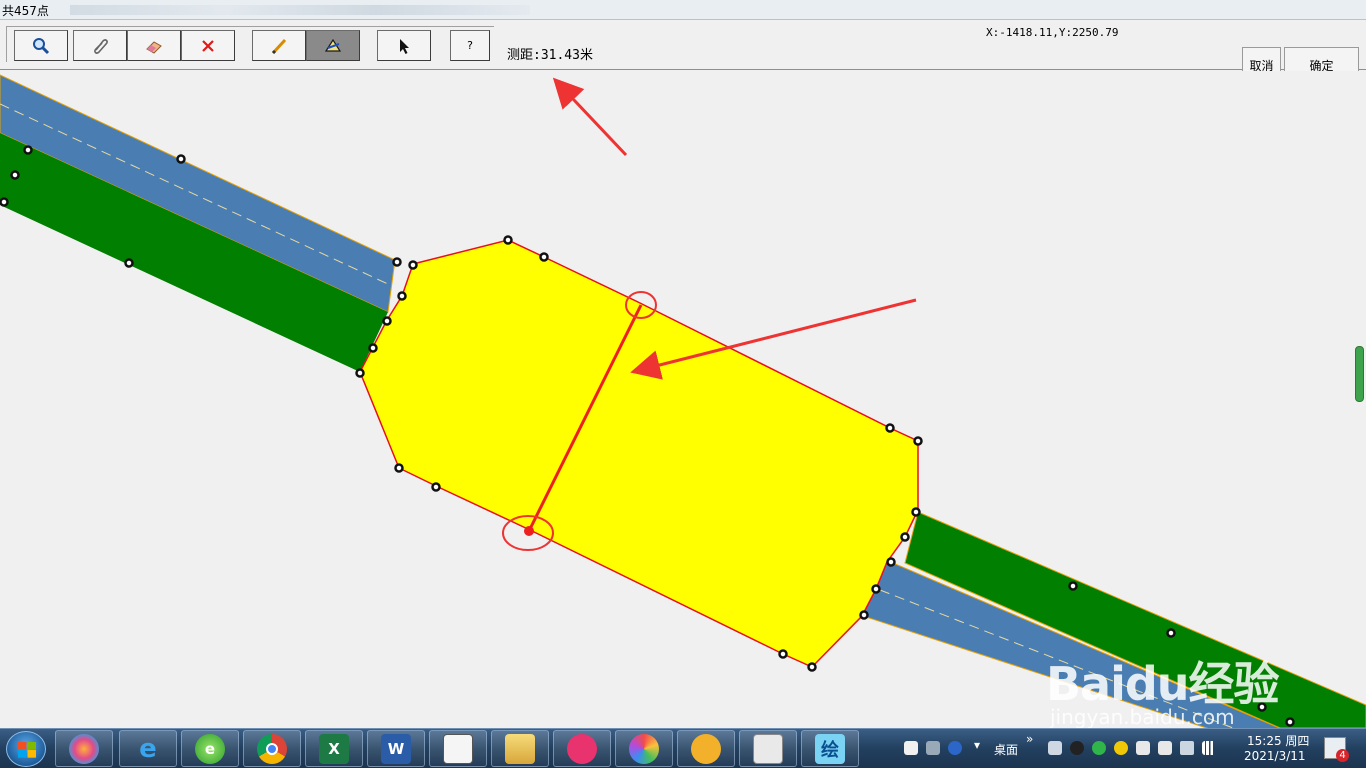 The image size is (1366, 768). What do you see at coordinates (1006, 749) in the screenshot?
I see `desktop-toolbar: 桌面` at bounding box center [1006, 749].